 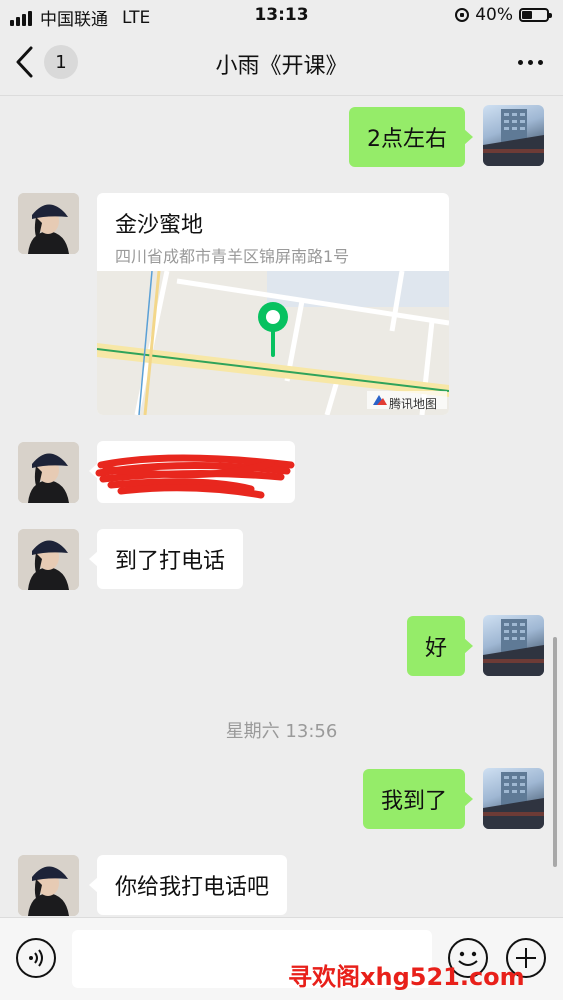 I want to click on redacted-message-bubble, so click(x=192, y=472).